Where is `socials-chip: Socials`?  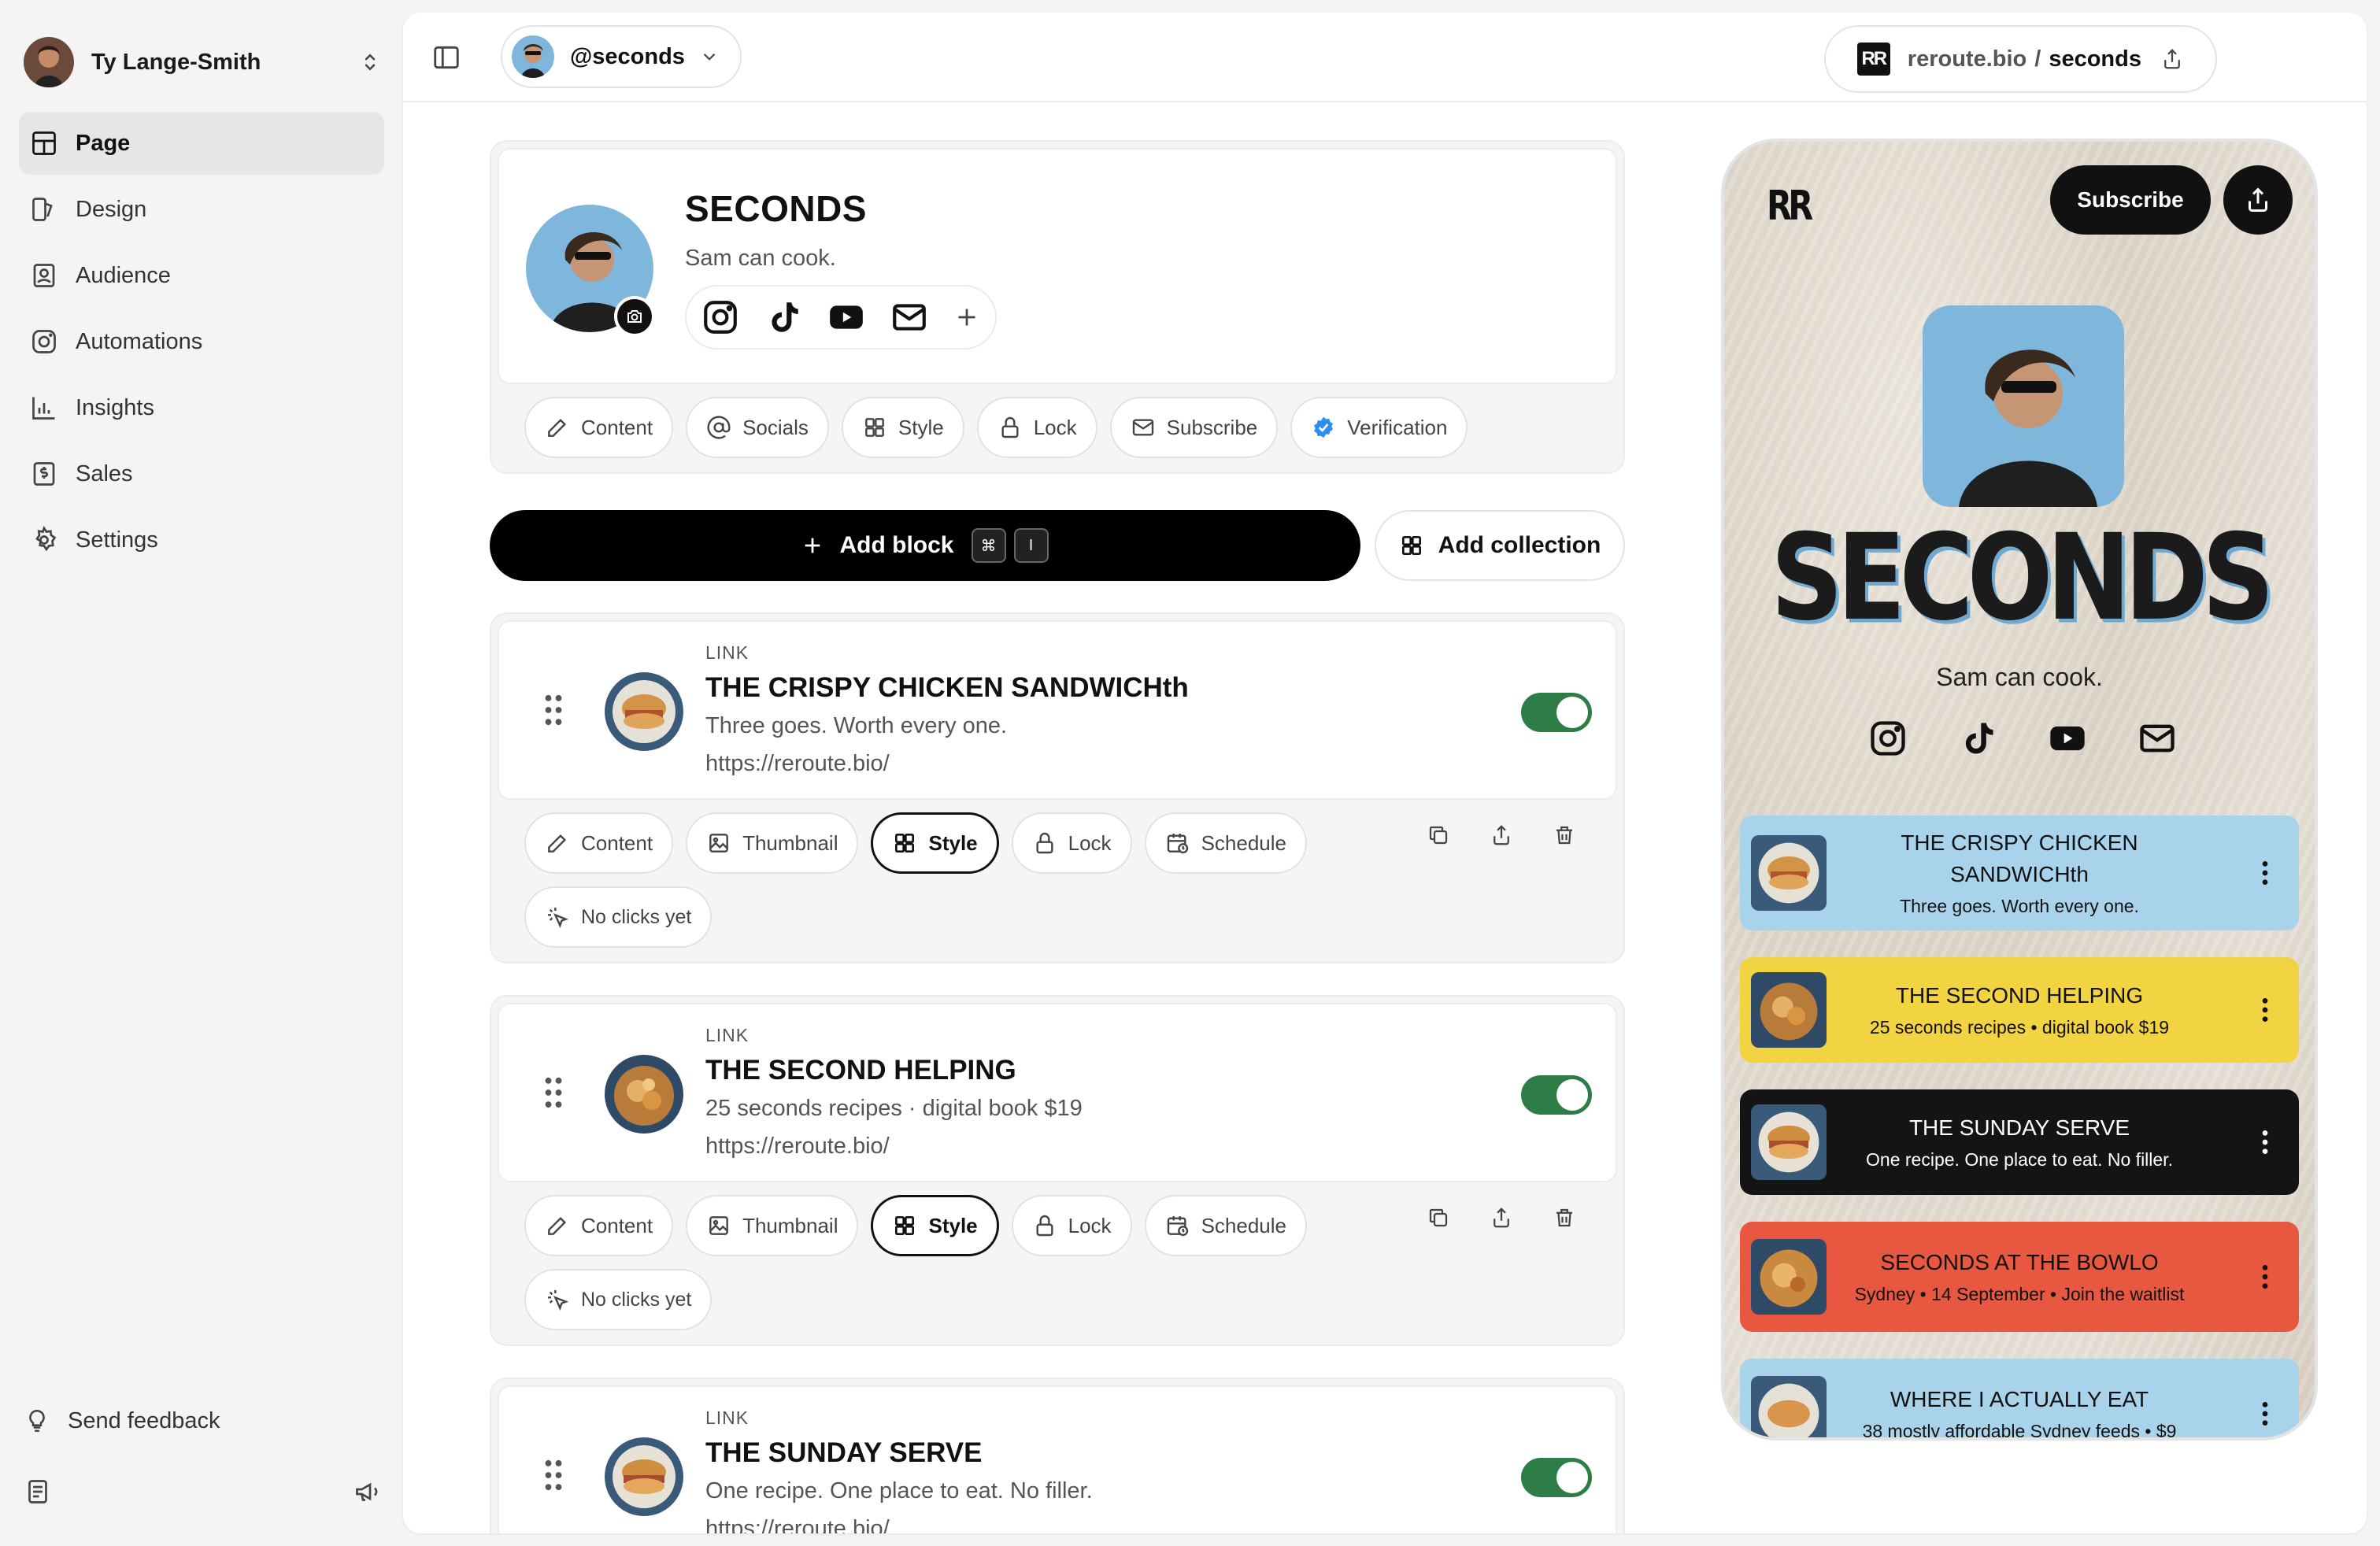
socials-chip: Socials is located at coordinates (757, 428).